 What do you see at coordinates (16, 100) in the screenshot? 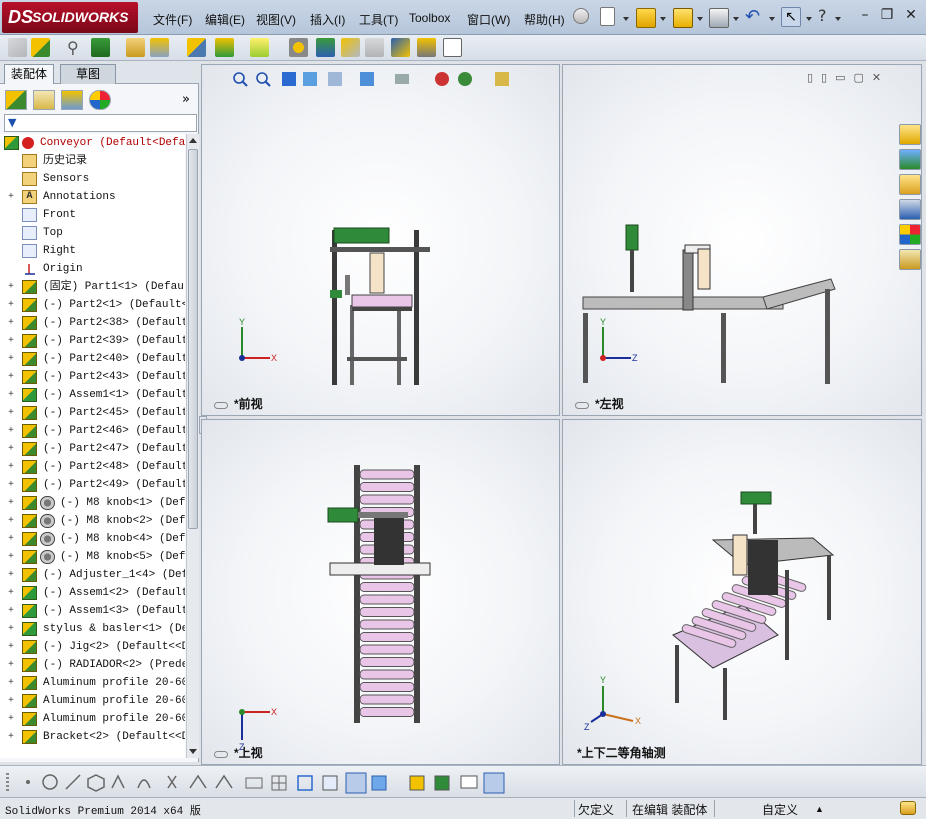
I see `feature-manager-tab-icon` at bounding box center [16, 100].